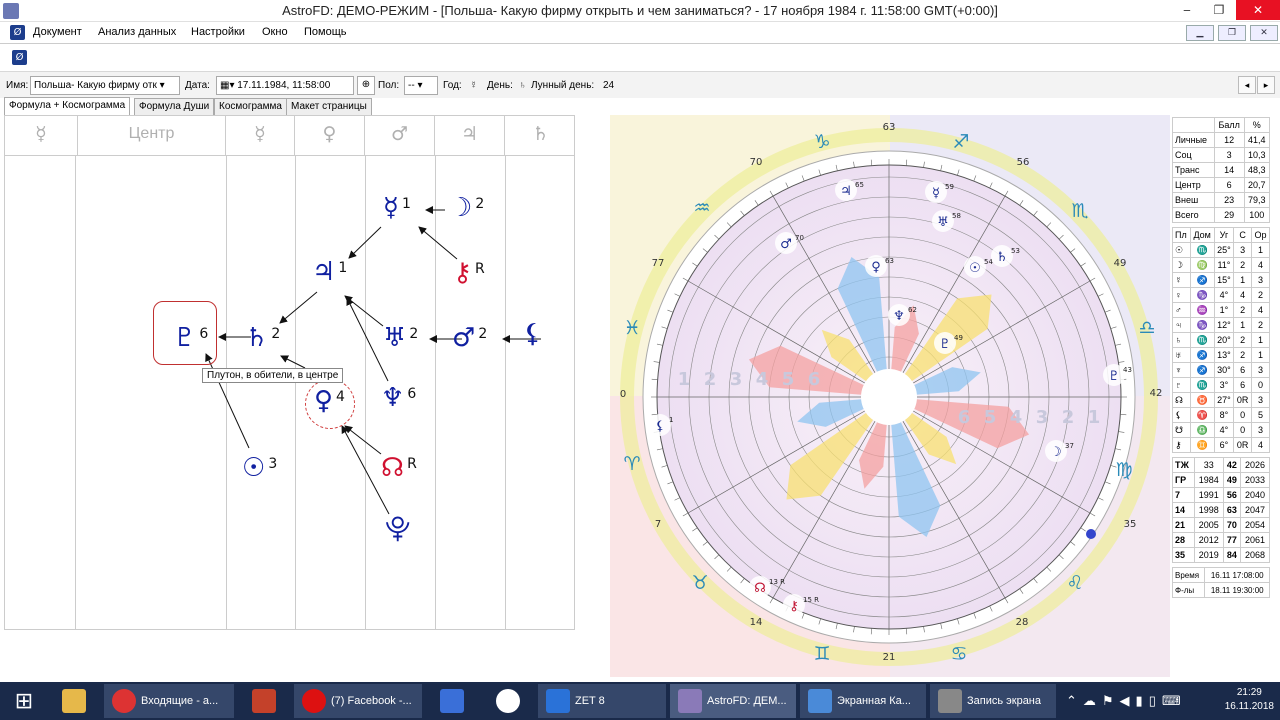 The width and height of the screenshot is (1280, 720). I want to click on score-cell: Соц, so click(1193, 155).